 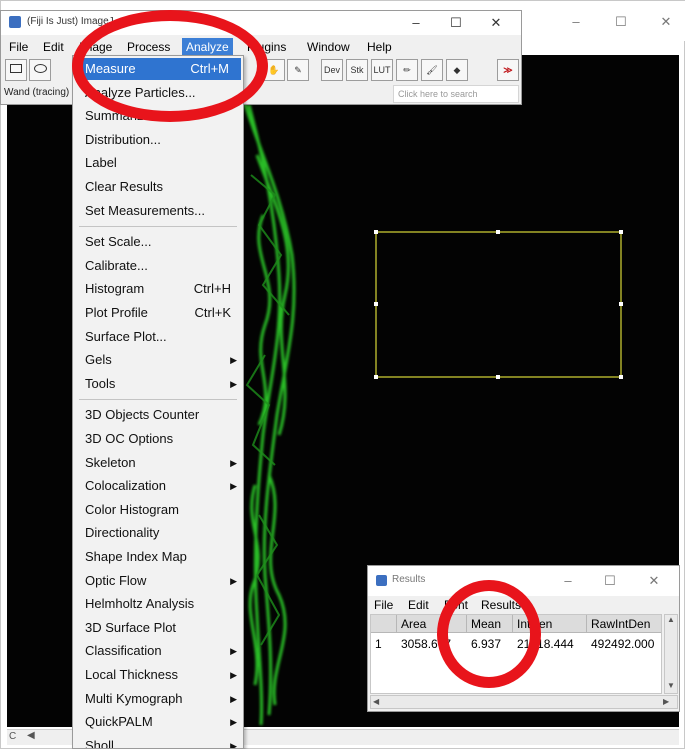 I want to click on menu-item-label: 3D Objects Counter, so click(x=142, y=415).